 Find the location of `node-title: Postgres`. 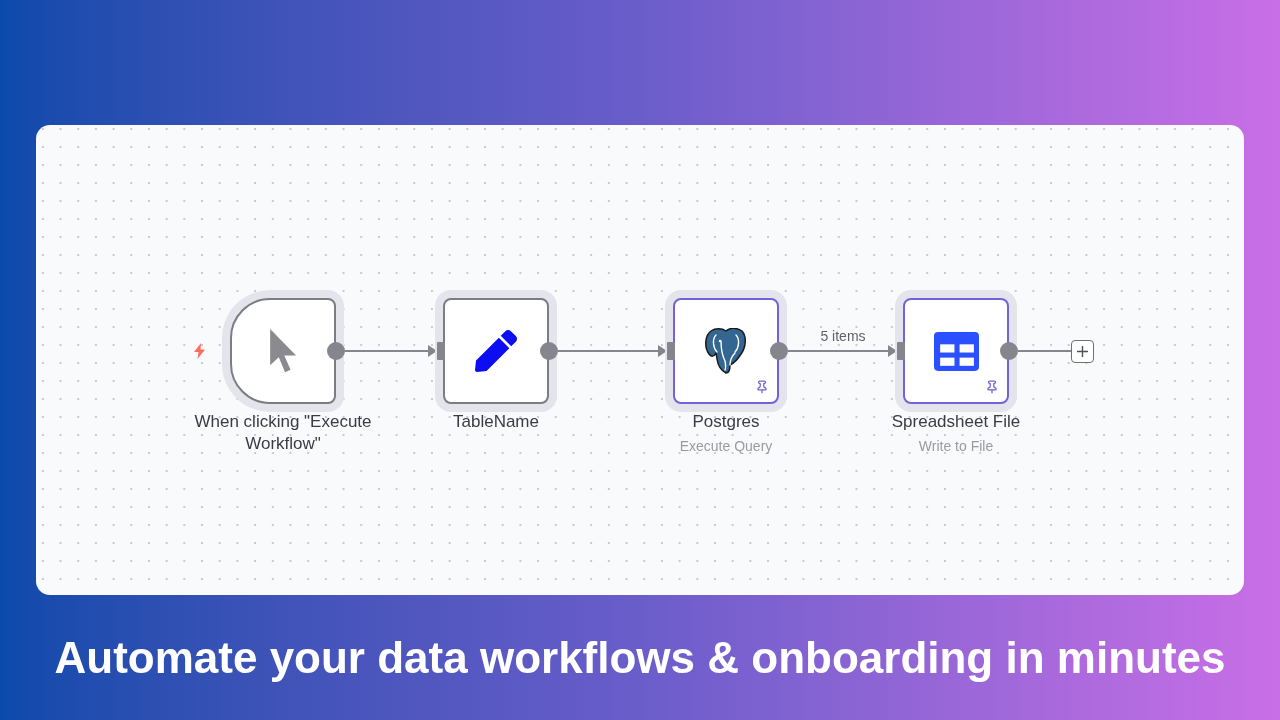

node-title: Postgres is located at coordinates (726, 422).